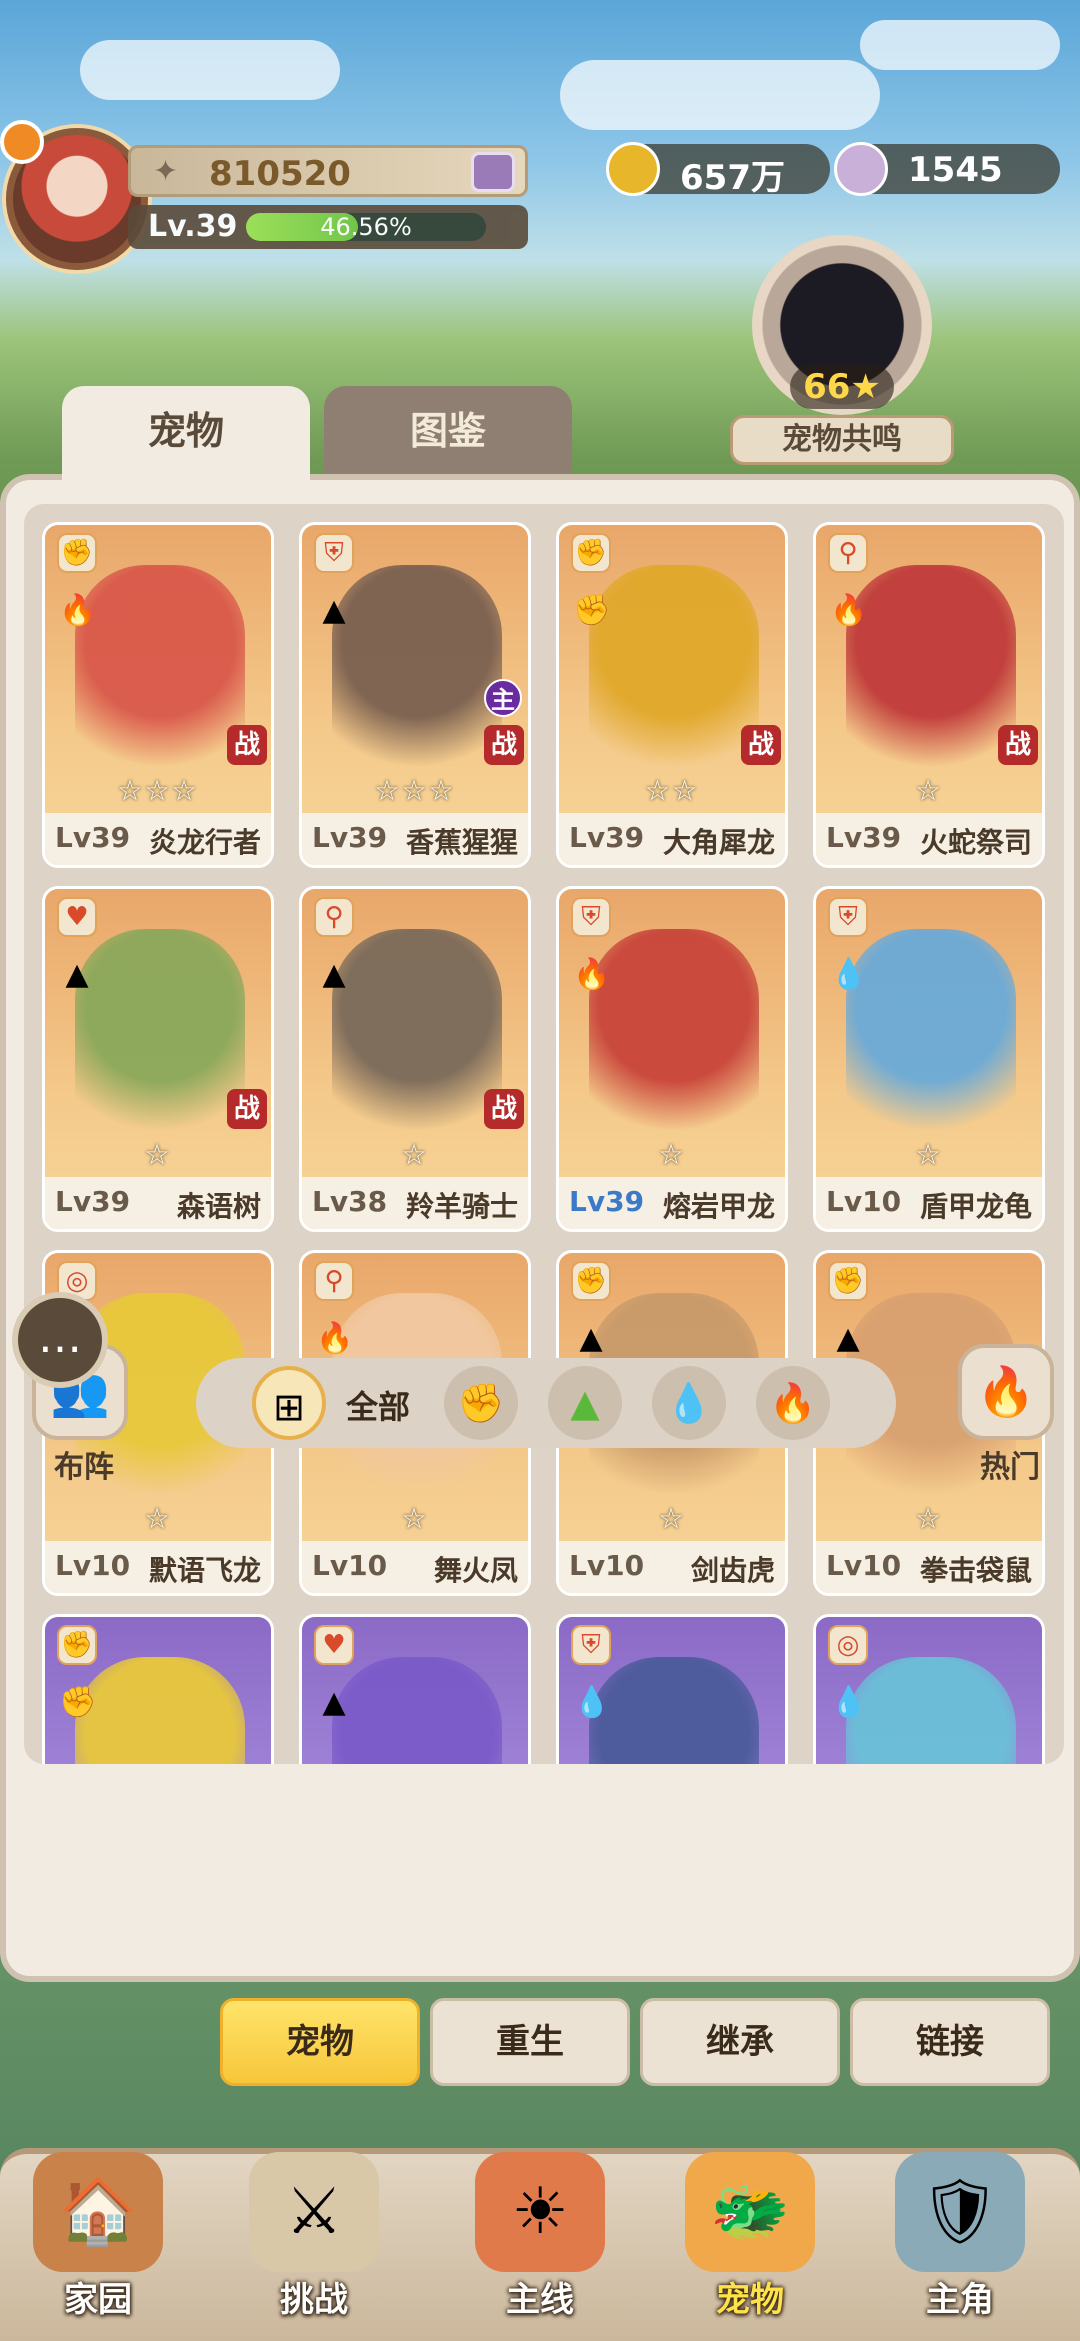 The image size is (1080, 2341). What do you see at coordinates (842, 440) in the screenshot?
I see `resonance-label: 宠物共鸣` at bounding box center [842, 440].